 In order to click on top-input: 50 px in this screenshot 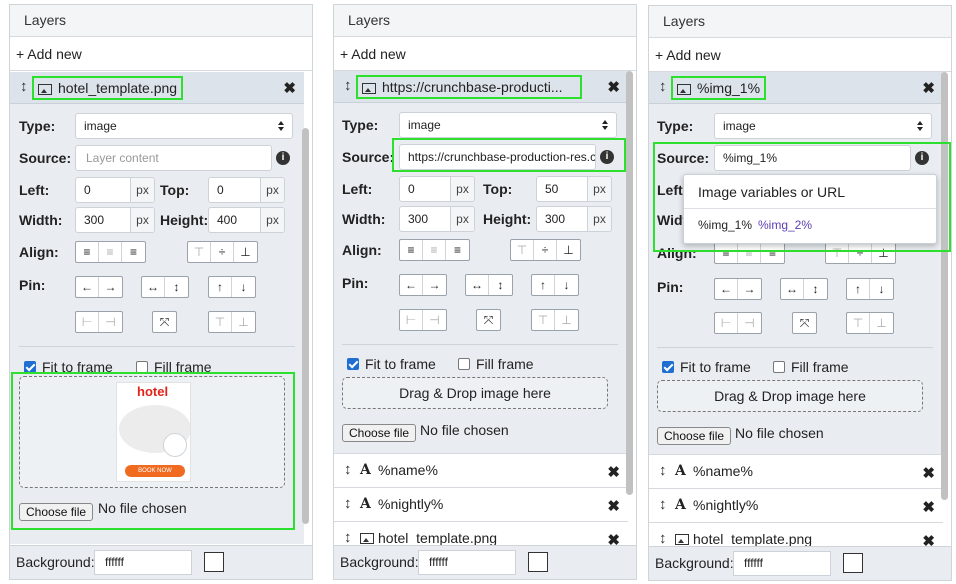, I will do `click(574, 189)`.